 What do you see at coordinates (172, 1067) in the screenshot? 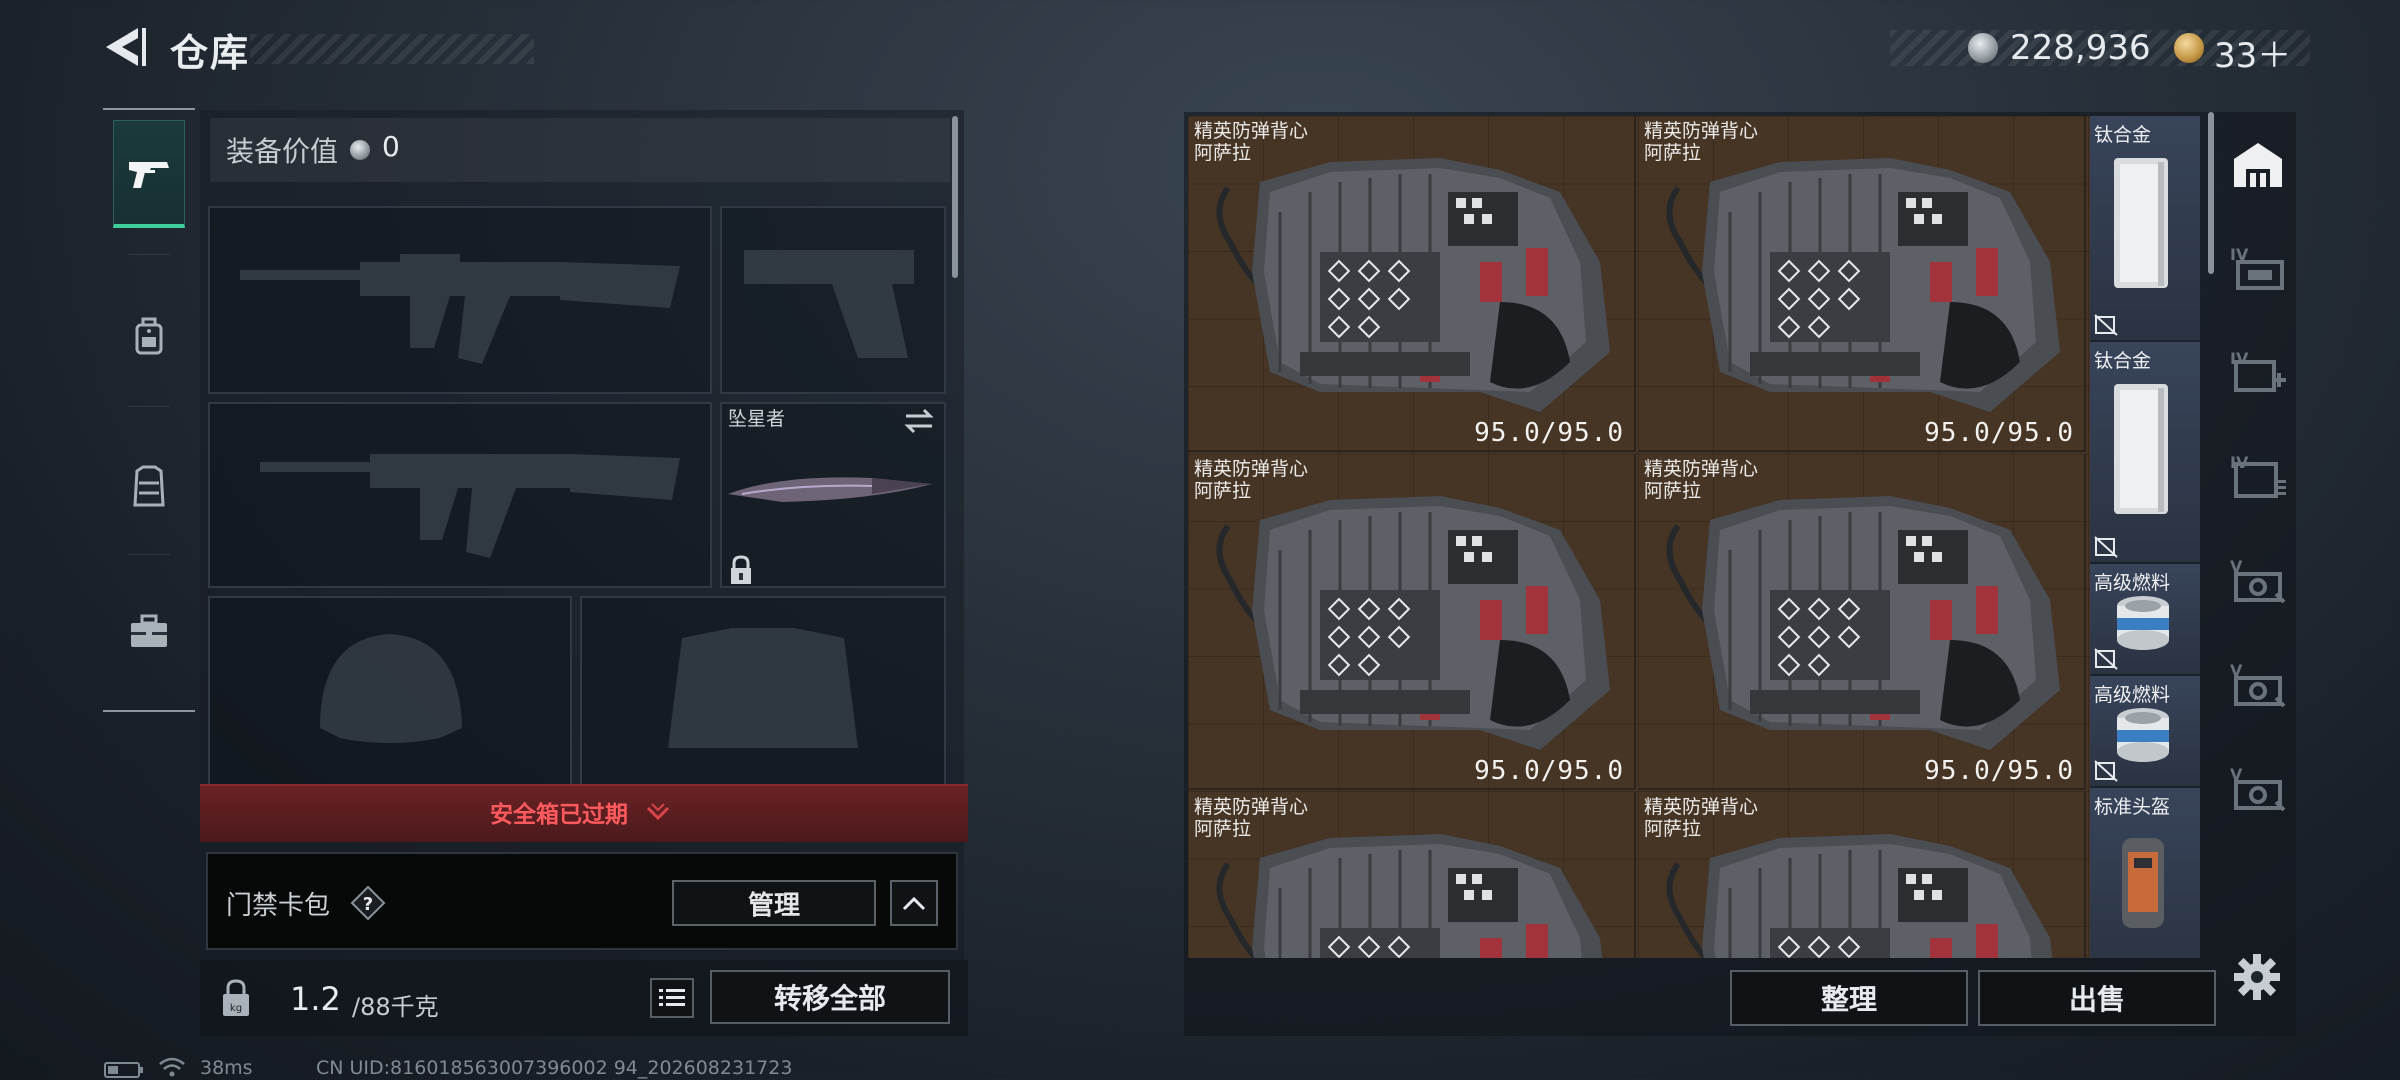
I see `wifi-icon` at bounding box center [172, 1067].